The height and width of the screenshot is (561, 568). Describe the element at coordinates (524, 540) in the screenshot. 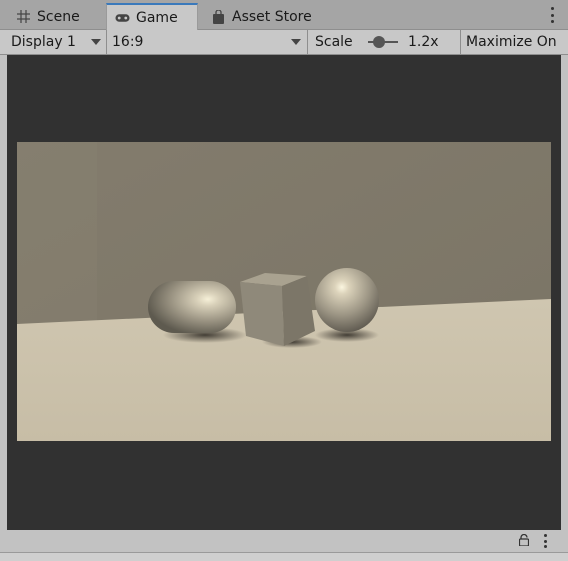

I see `lock-icon` at that location.